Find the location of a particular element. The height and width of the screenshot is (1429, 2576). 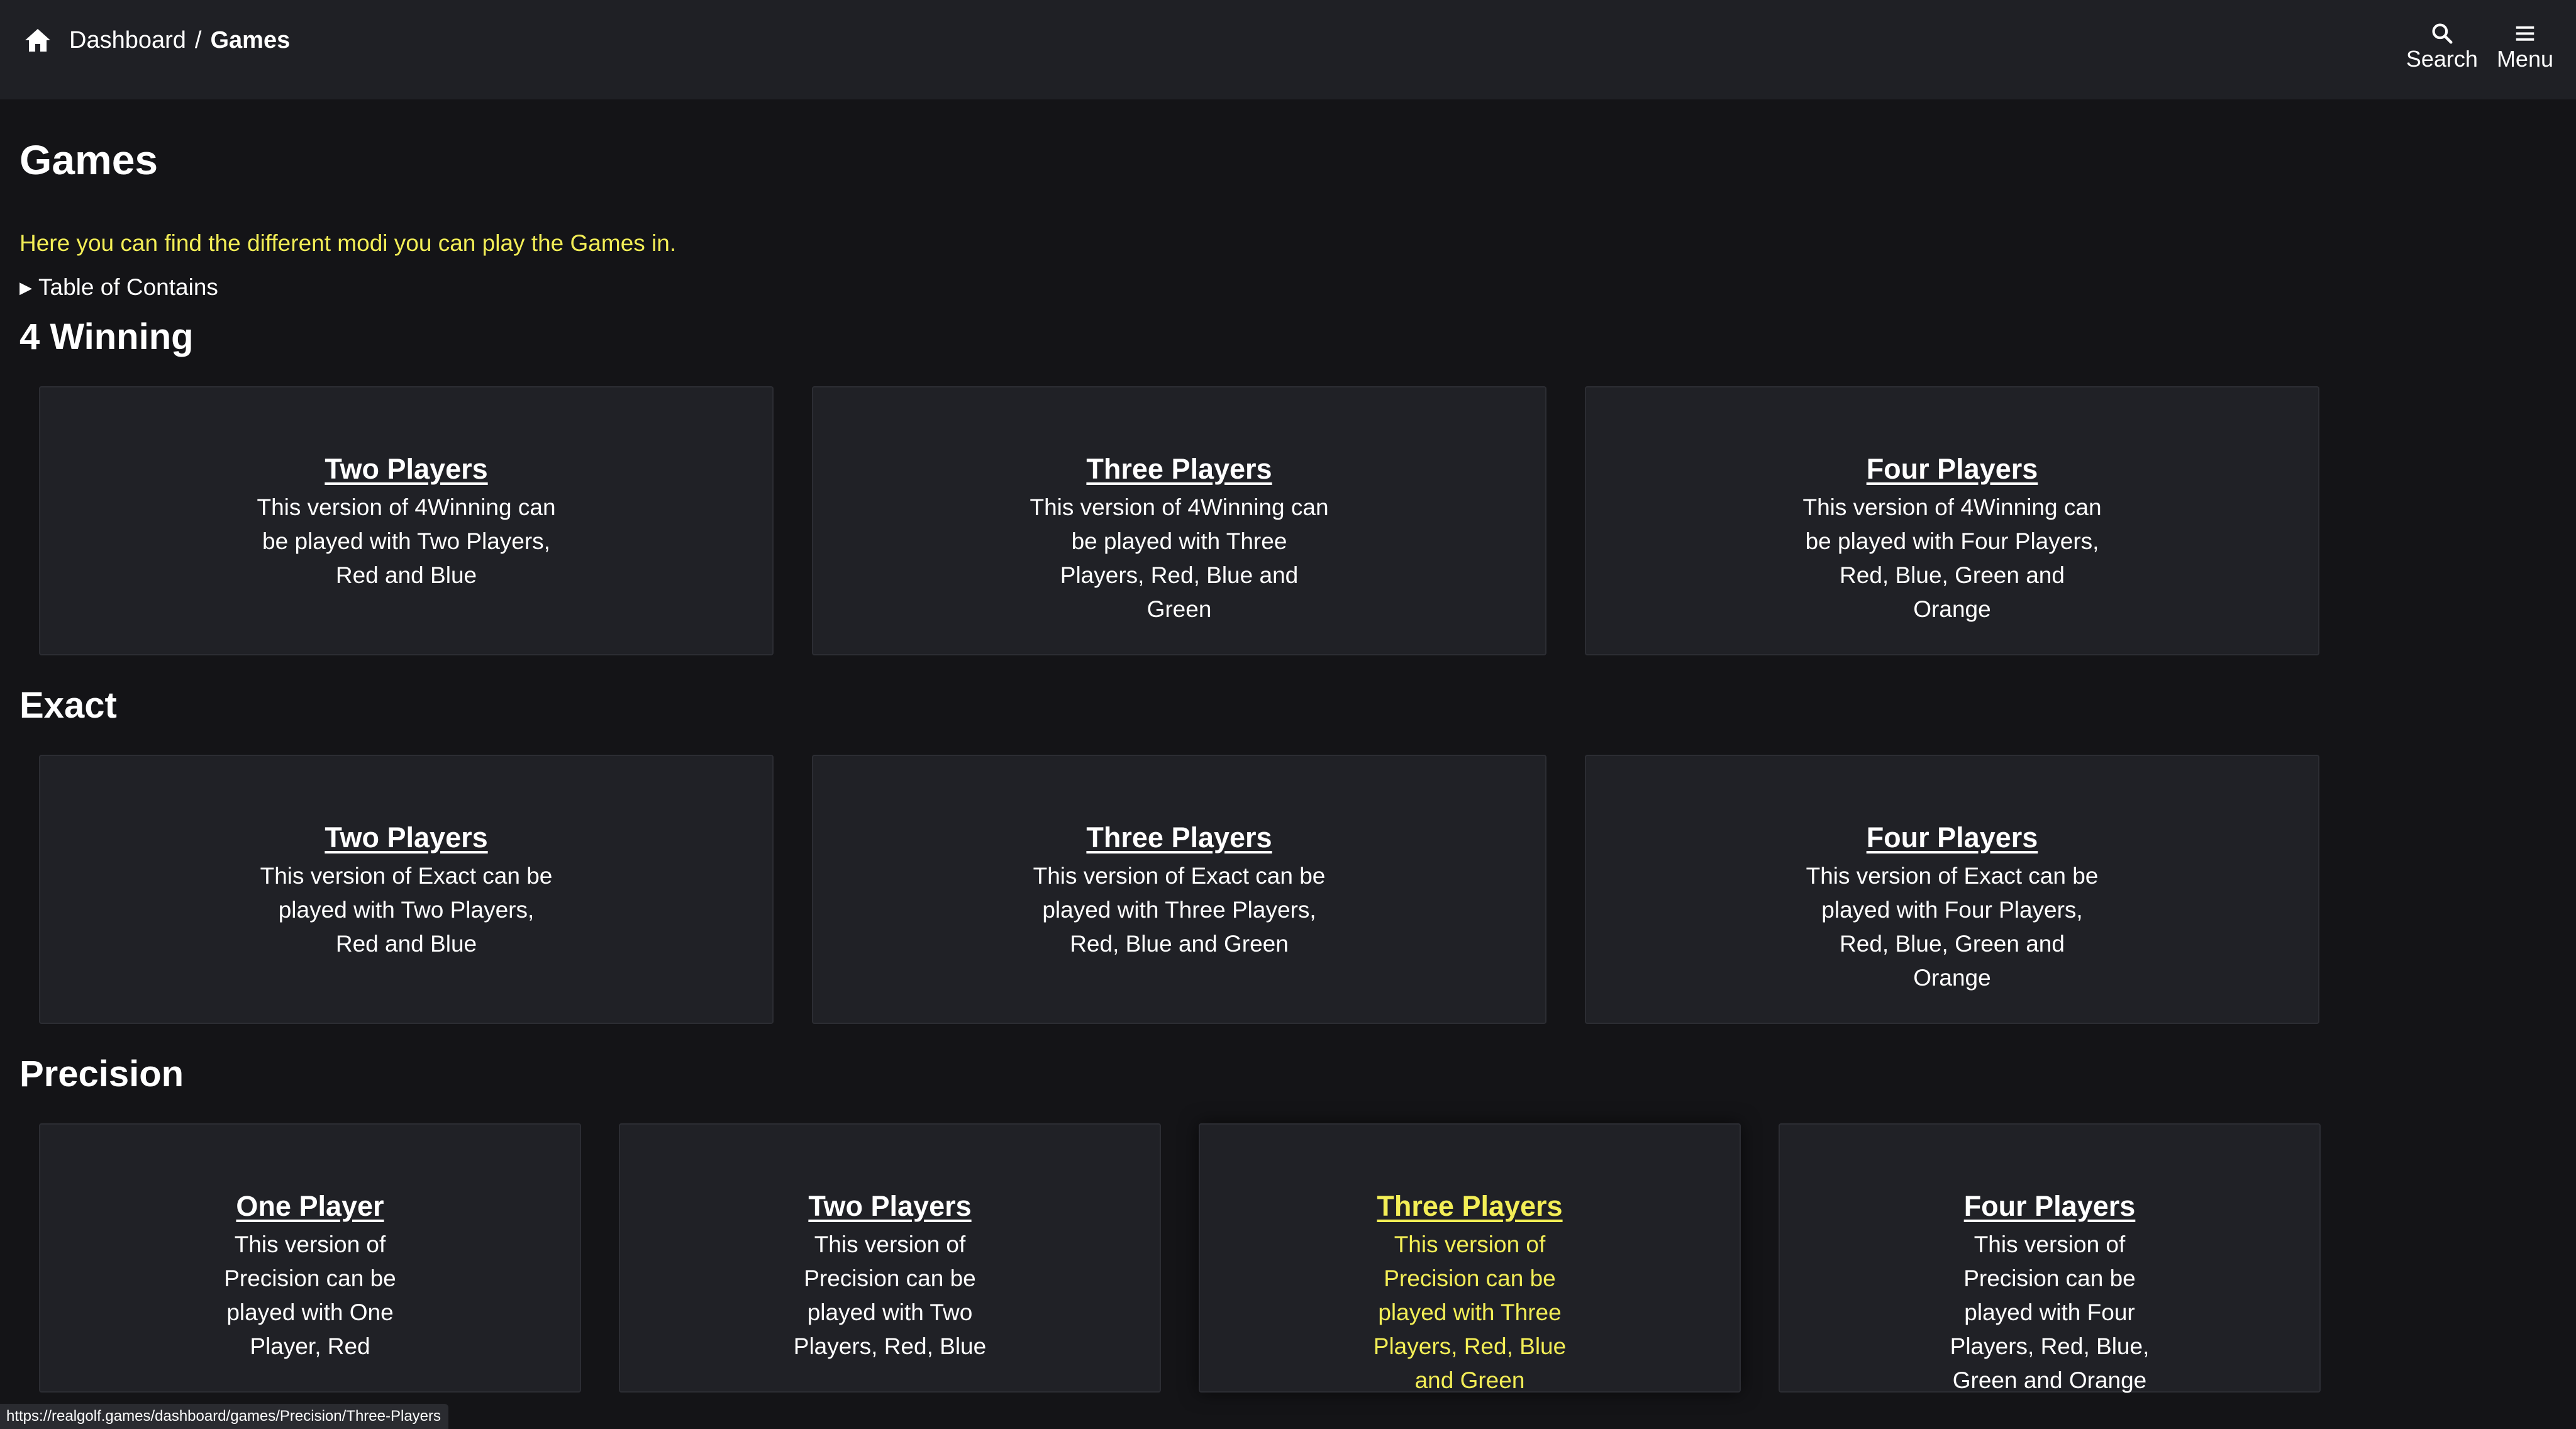

section-title-exact: Exact is located at coordinates (68, 705).